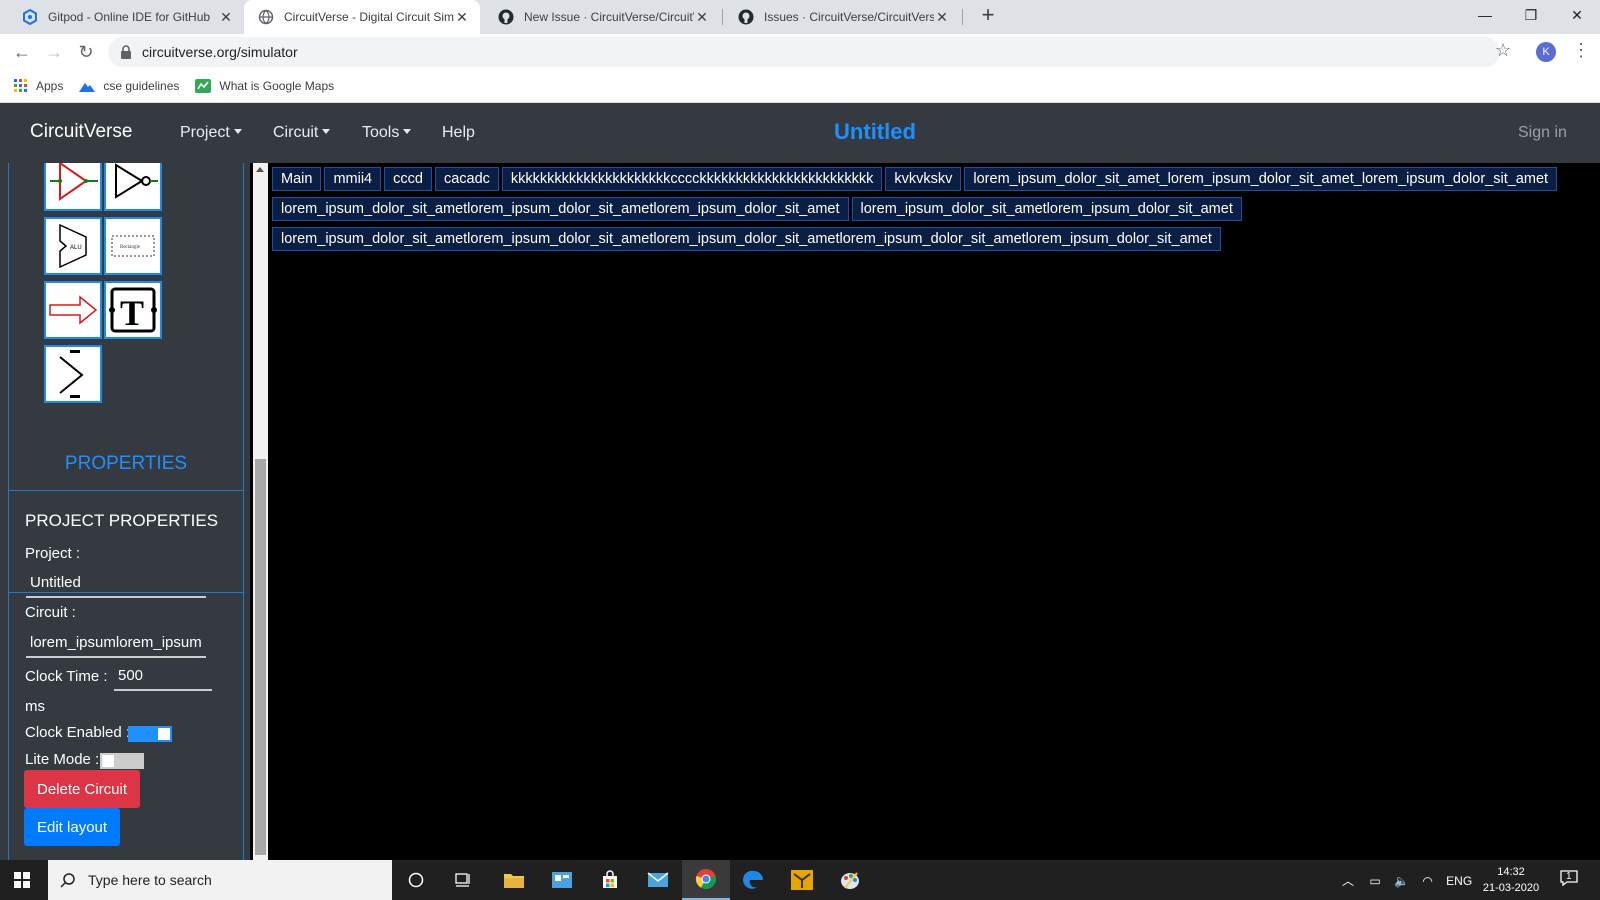 This screenshot has width=1600, height=900. I want to click on browser-tab-title: CircuitVerse - Digital Circuit Simu, so click(369, 17).